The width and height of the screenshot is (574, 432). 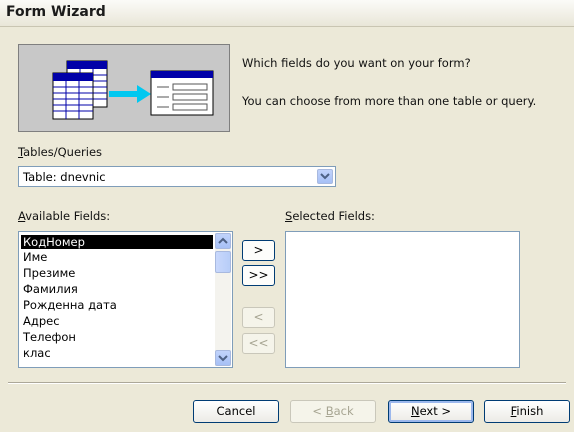 I want to click on available-fields-scrollbar, so click(x=223, y=299).